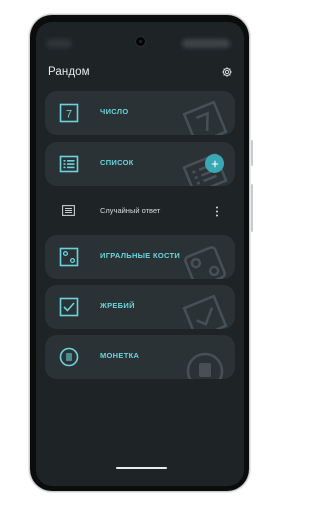  What do you see at coordinates (205, 311) in the screenshot?
I see `checkbox-watermark-icon` at bounding box center [205, 311].